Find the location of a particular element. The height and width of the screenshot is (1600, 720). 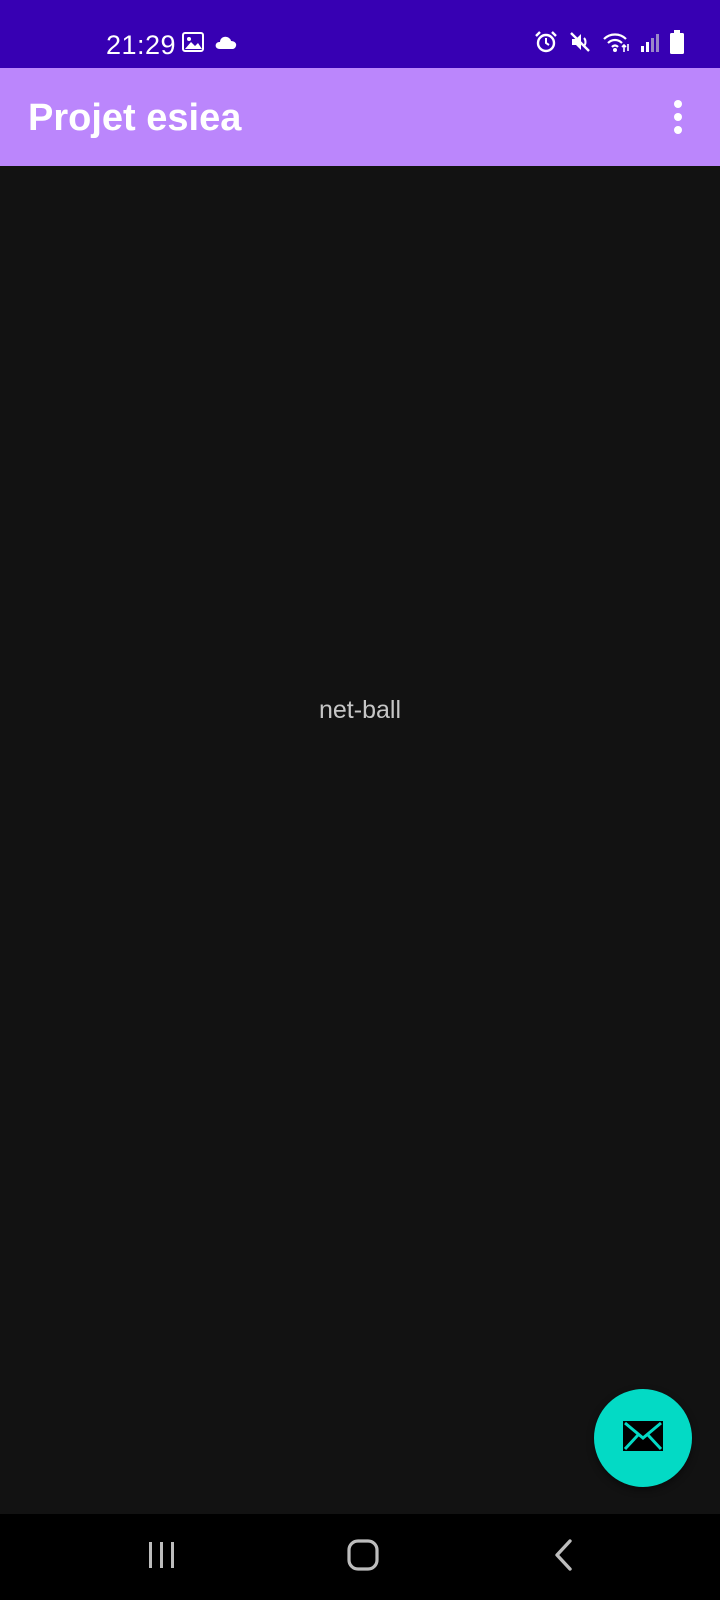

back-icon is located at coordinates (564, 1557).